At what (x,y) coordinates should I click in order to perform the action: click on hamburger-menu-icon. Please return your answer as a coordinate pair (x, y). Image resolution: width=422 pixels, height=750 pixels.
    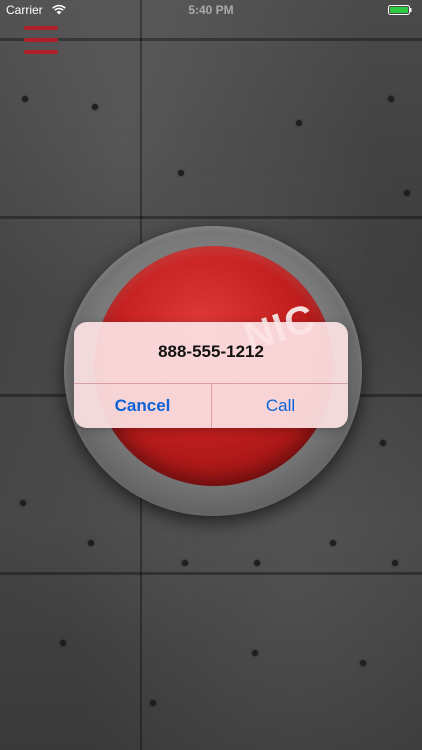
    Looking at the image, I should click on (41, 41).